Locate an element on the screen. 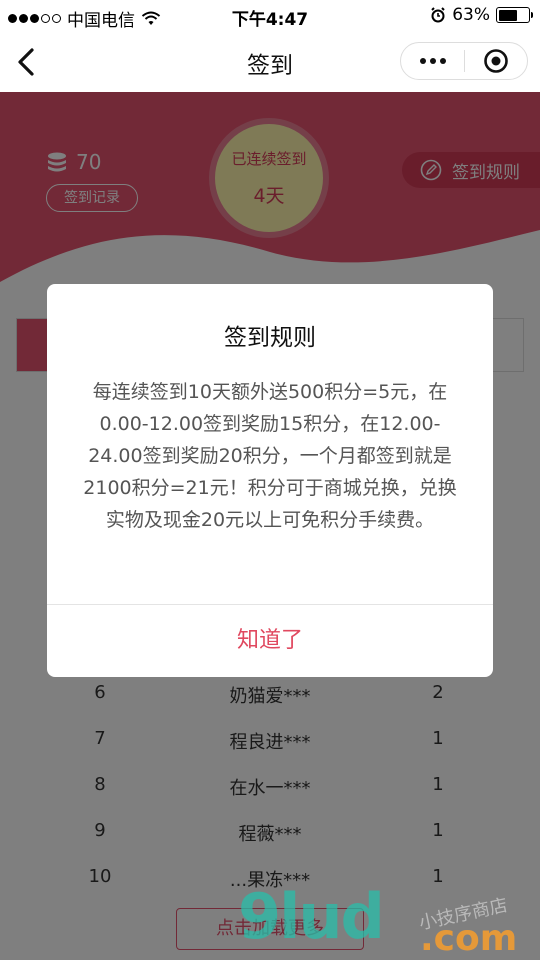 The image size is (540, 960). watermark-logo: 9lud is located at coordinates (311, 916).